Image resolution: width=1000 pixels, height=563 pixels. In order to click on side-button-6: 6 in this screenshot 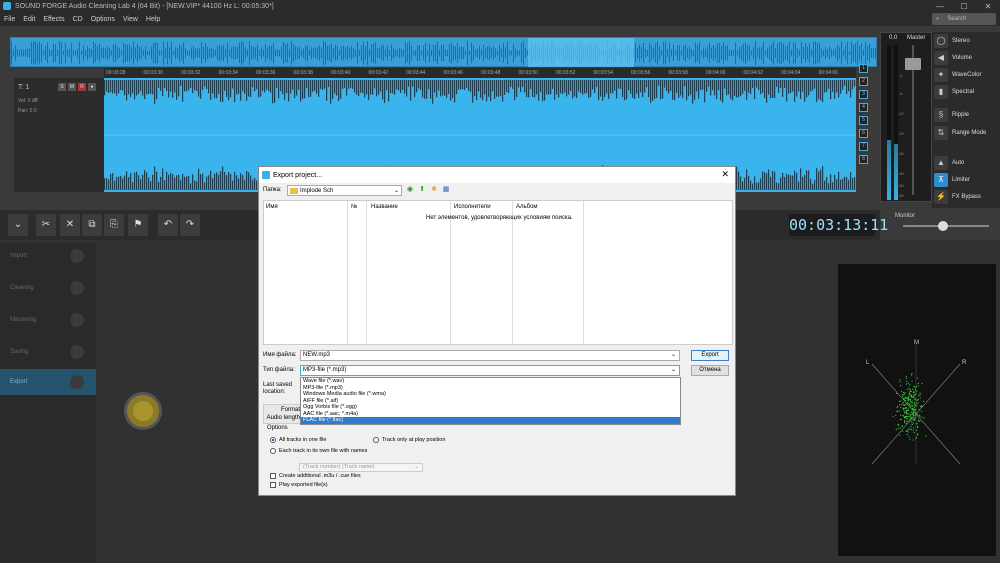, I will do `click(863, 133)`.